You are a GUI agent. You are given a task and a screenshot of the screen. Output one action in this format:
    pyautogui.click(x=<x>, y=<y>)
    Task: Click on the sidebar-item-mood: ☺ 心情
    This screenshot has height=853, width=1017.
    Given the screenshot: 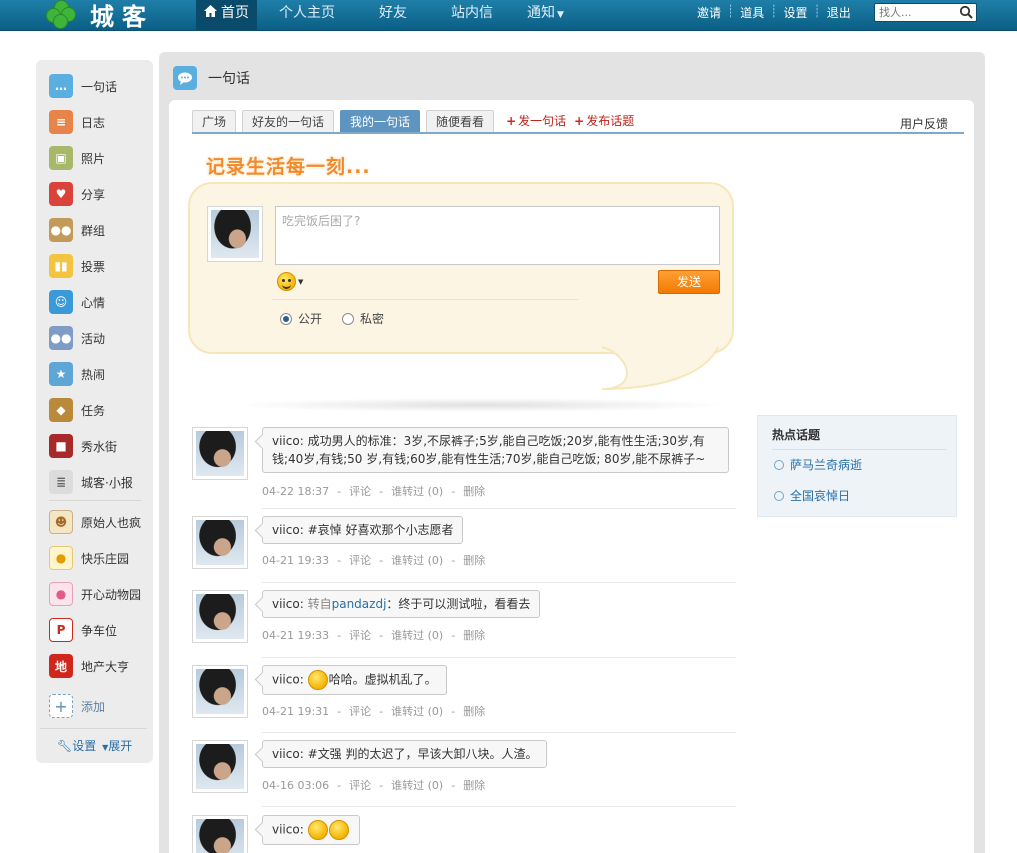 What is the action you would take?
    pyautogui.click(x=77, y=302)
    